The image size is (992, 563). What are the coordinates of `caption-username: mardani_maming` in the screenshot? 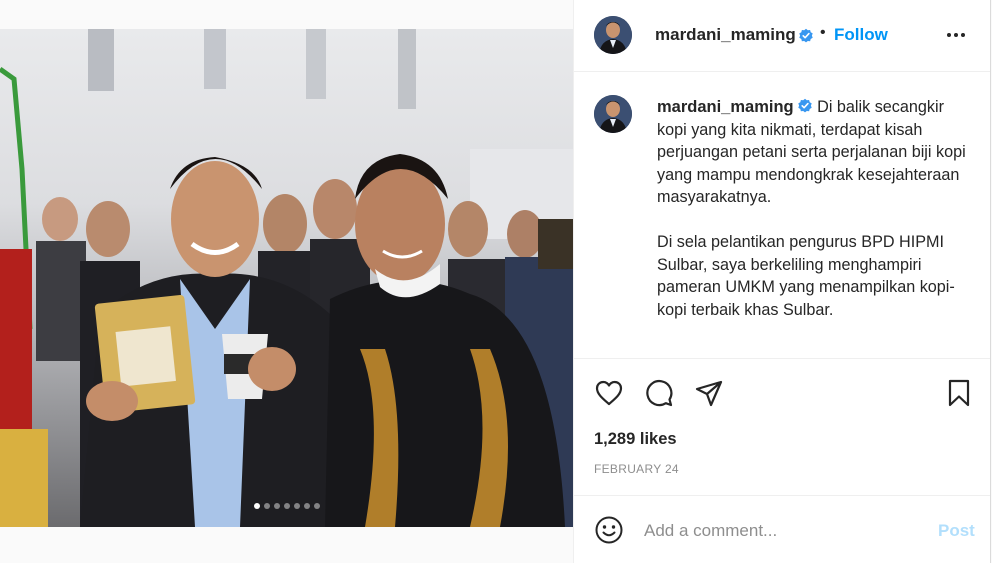 It's located at (725, 107).